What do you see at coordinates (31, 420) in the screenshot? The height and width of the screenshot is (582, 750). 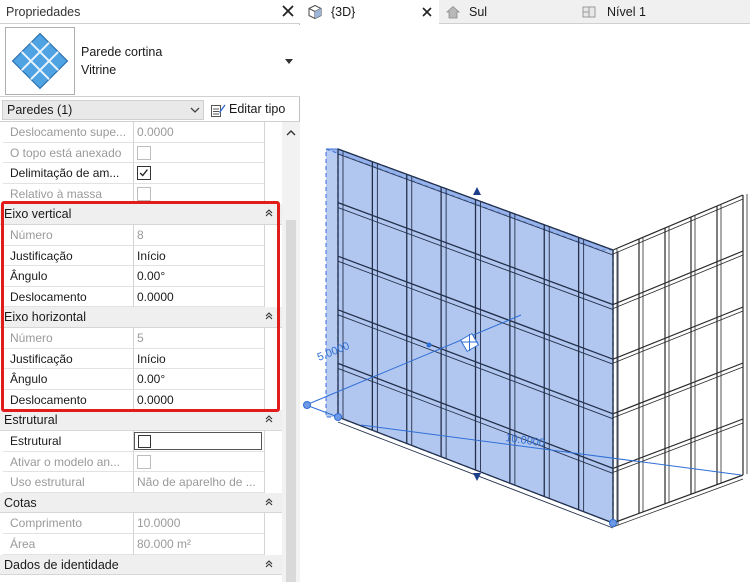 I see `property-group-name: Estrutural` at bounding box center [31, 420].